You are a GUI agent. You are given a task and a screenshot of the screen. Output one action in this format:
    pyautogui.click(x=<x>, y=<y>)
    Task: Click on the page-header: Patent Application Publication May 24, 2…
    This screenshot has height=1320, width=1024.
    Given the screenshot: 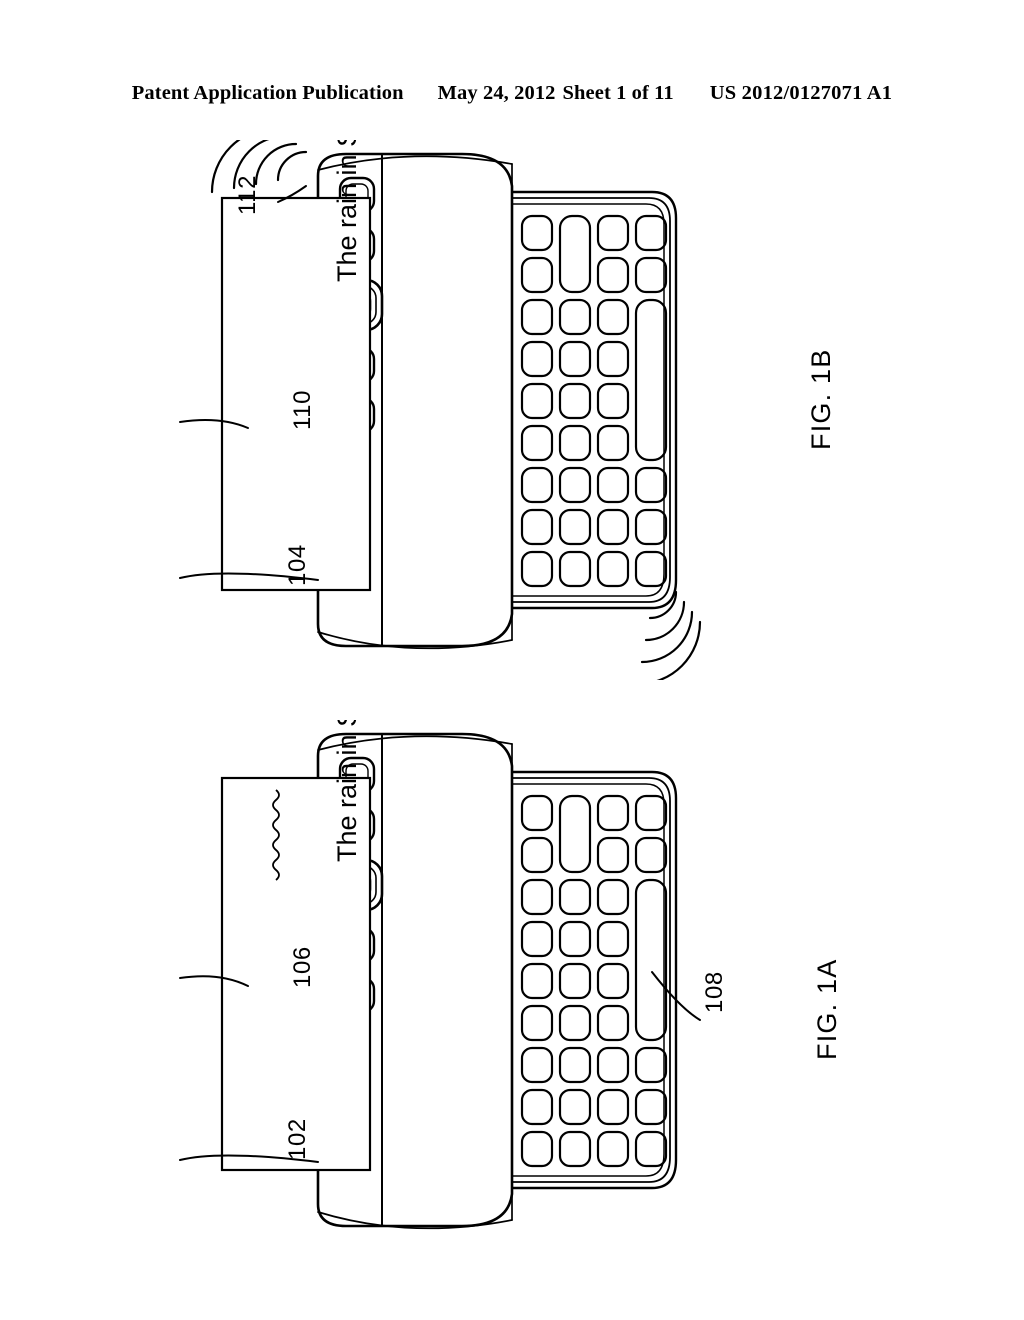 What is the action you would take?
    pyautogui.click(x=512, y=97)
    